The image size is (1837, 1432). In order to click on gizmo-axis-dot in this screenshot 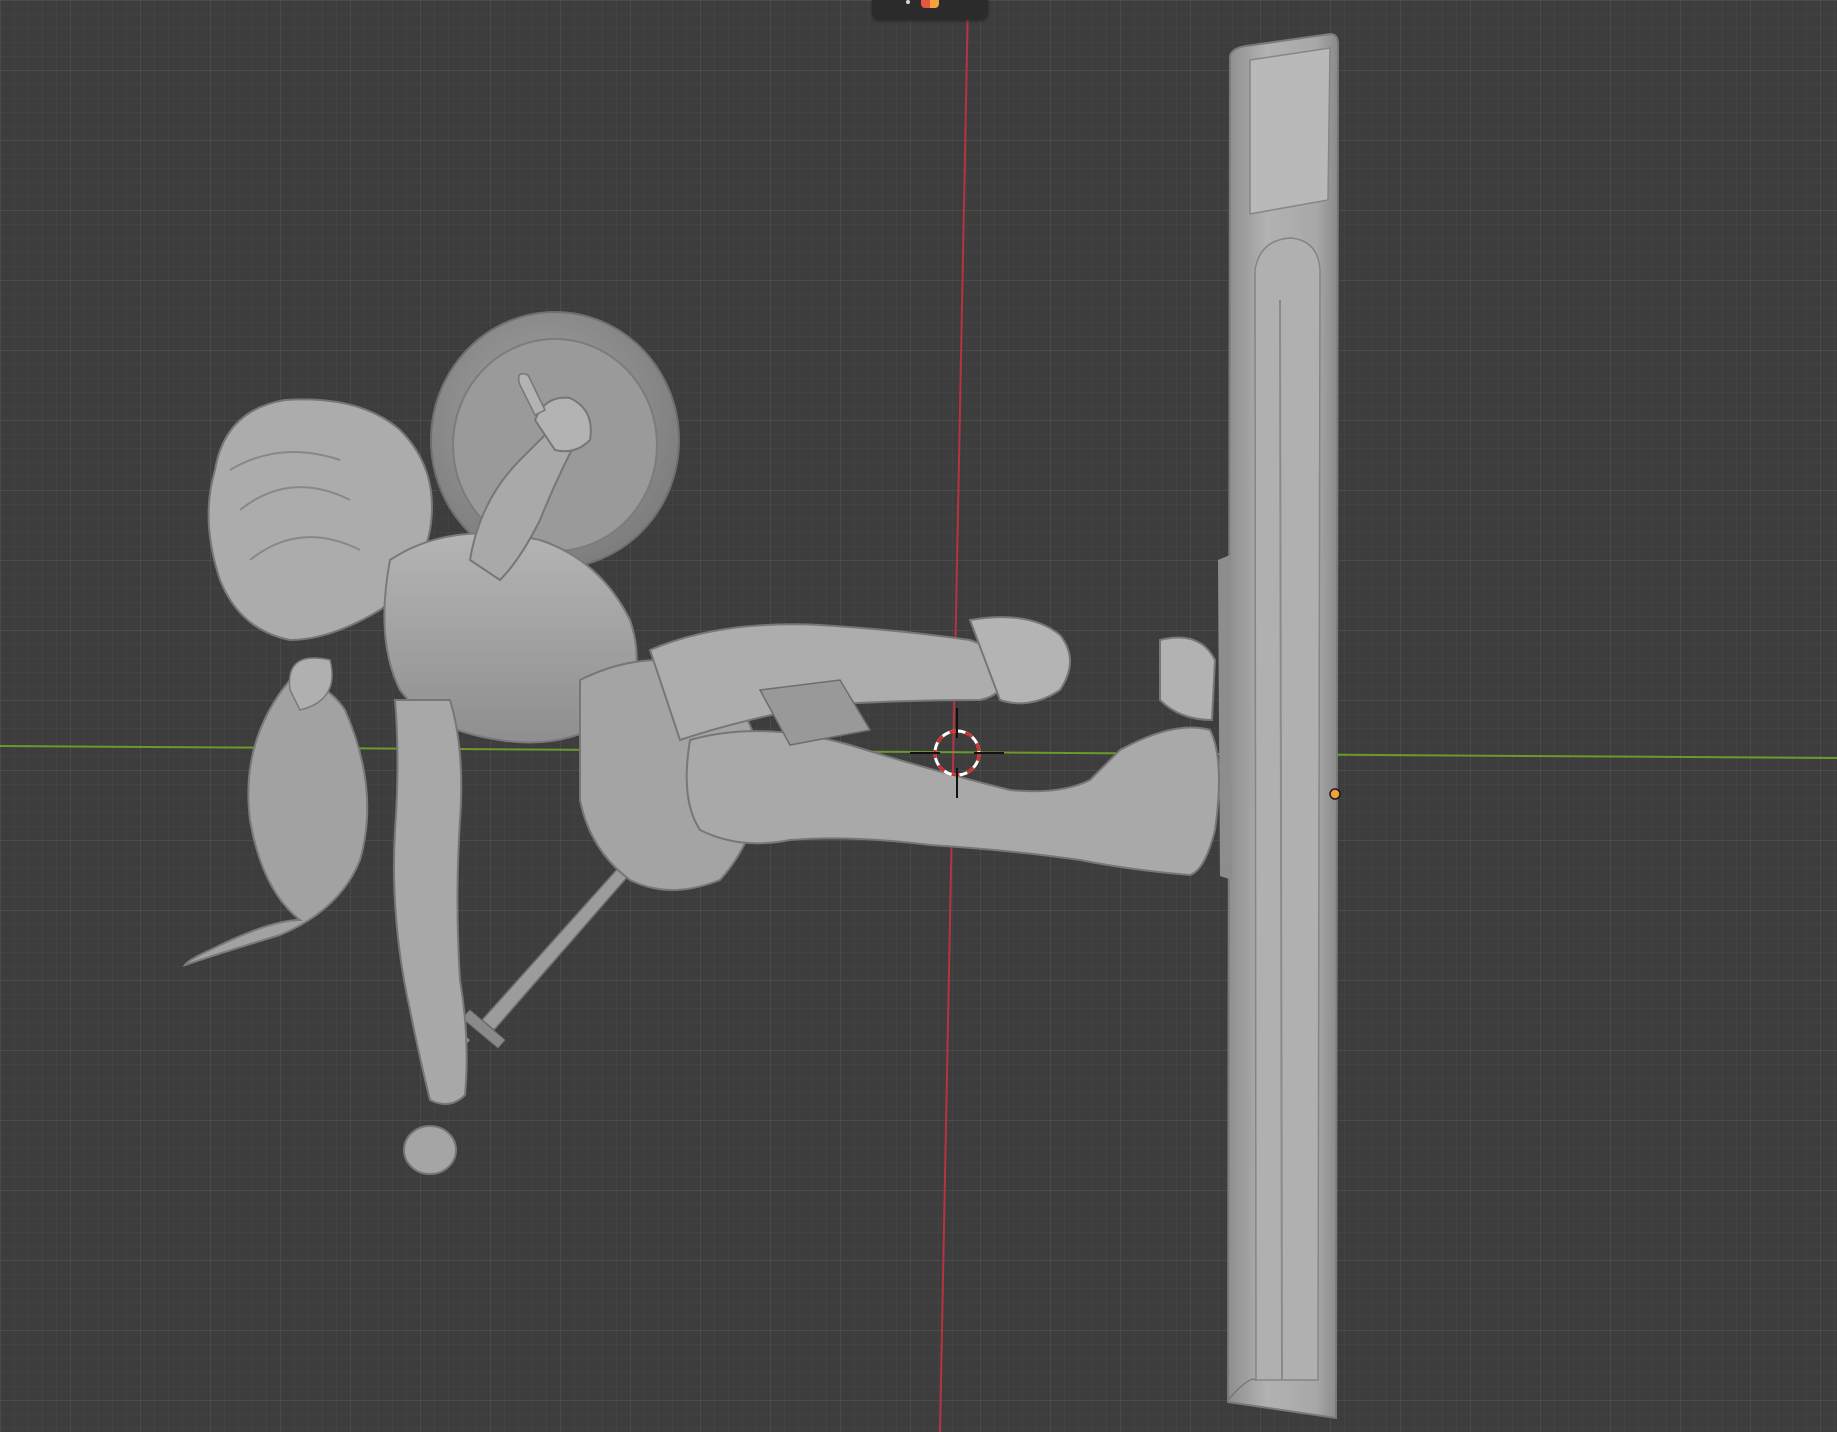, I will do `click(908, 2)`.